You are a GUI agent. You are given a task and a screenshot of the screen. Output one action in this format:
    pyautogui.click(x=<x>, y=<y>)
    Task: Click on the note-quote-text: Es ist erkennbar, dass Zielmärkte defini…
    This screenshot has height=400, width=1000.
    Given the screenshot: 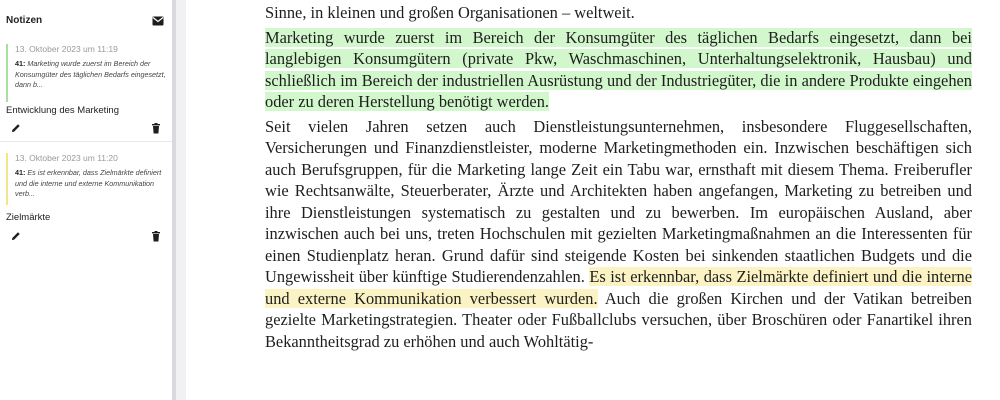 What is the action you would take?
    pyautogui.click(x=88, y=183)
    